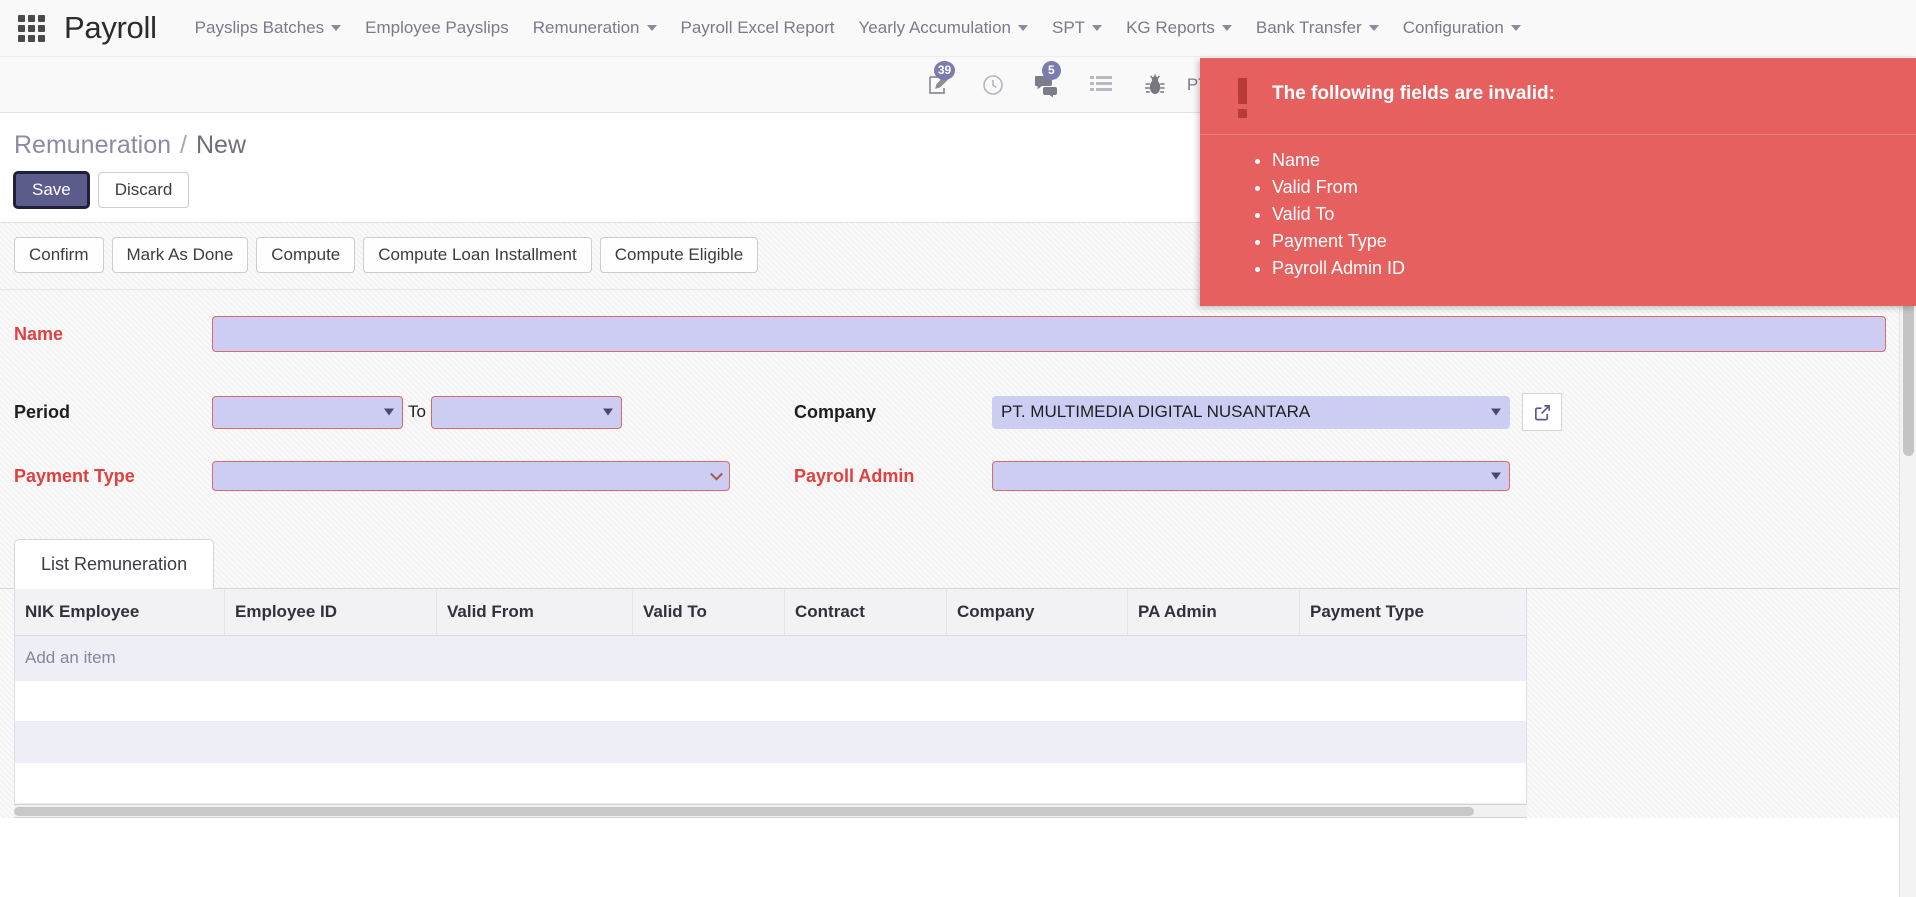 The height and width of the screenshot is (897, 1916). What do you see at coordinates (268, 28) in the screenshot?
I see `menu-item-payslips-batches: Payslips Batches` at bounding box center [268, 28].